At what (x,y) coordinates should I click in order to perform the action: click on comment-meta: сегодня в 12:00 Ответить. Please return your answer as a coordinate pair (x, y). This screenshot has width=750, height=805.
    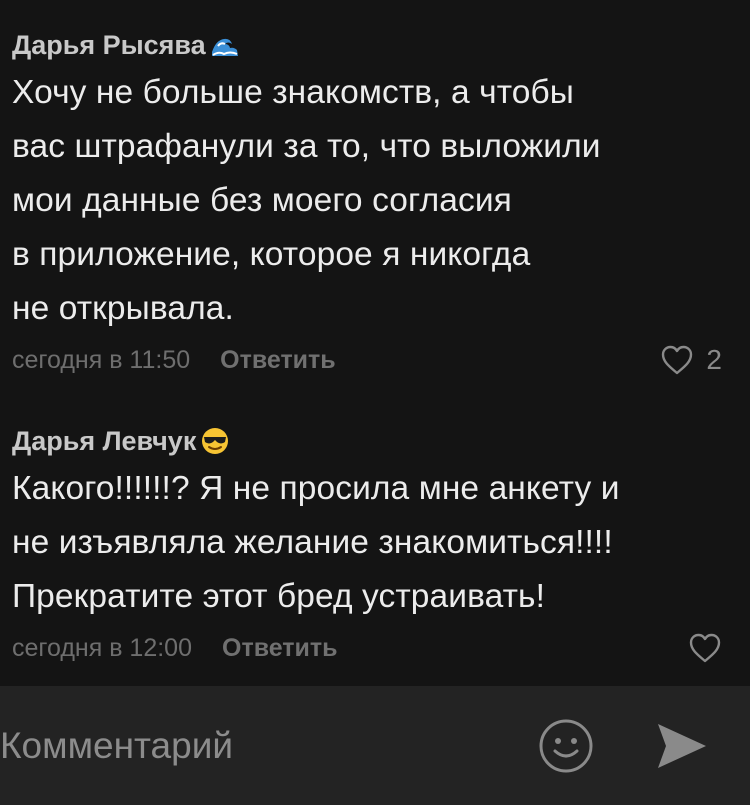
    Looking at the image, I should click on (367, 648).